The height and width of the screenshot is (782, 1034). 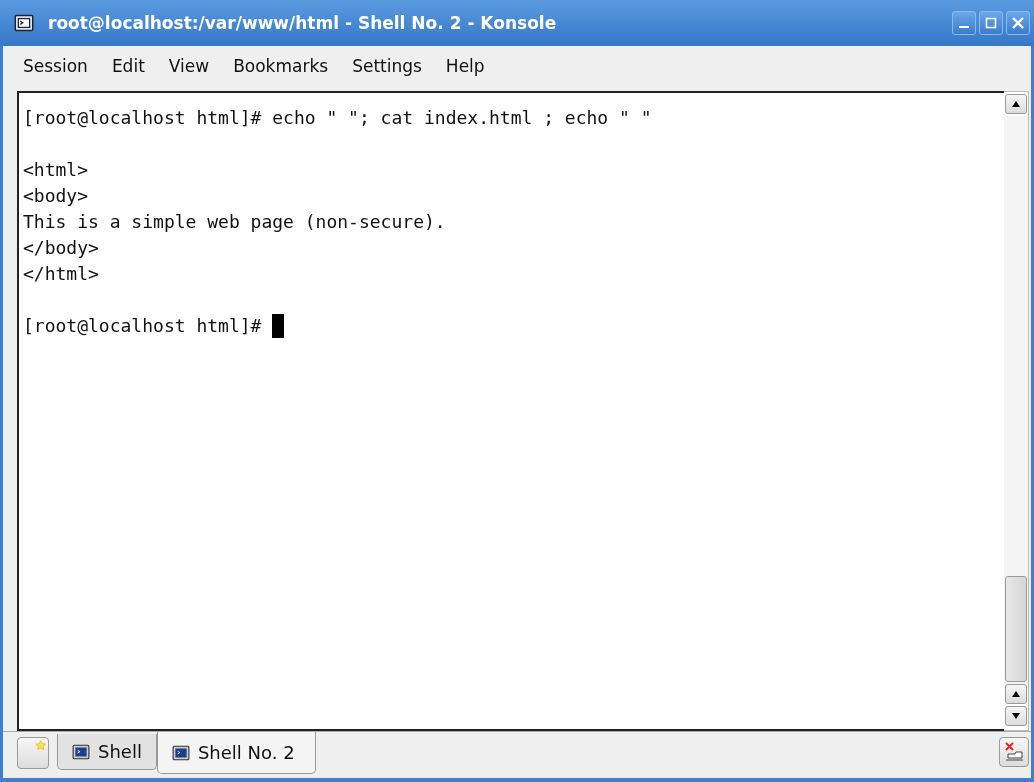 I want to click on terminal-line: This is a simple web page (non-secure)., so click(x=234, y=222).